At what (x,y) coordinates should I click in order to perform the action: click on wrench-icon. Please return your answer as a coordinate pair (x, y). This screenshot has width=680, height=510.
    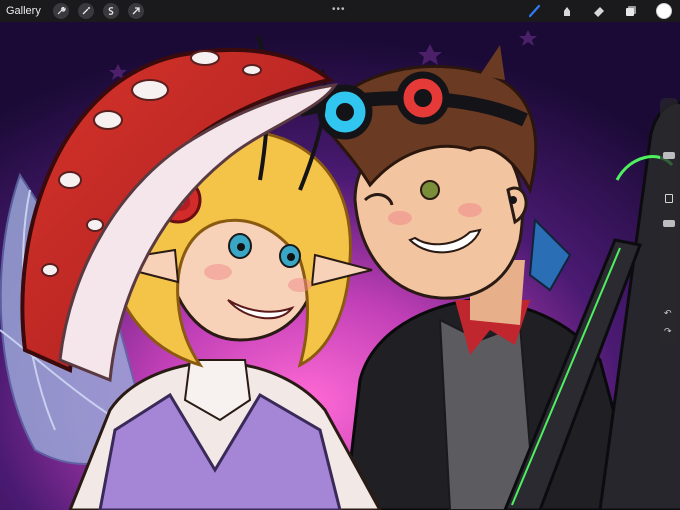
    Looking at the image, I should click on (61, 11).